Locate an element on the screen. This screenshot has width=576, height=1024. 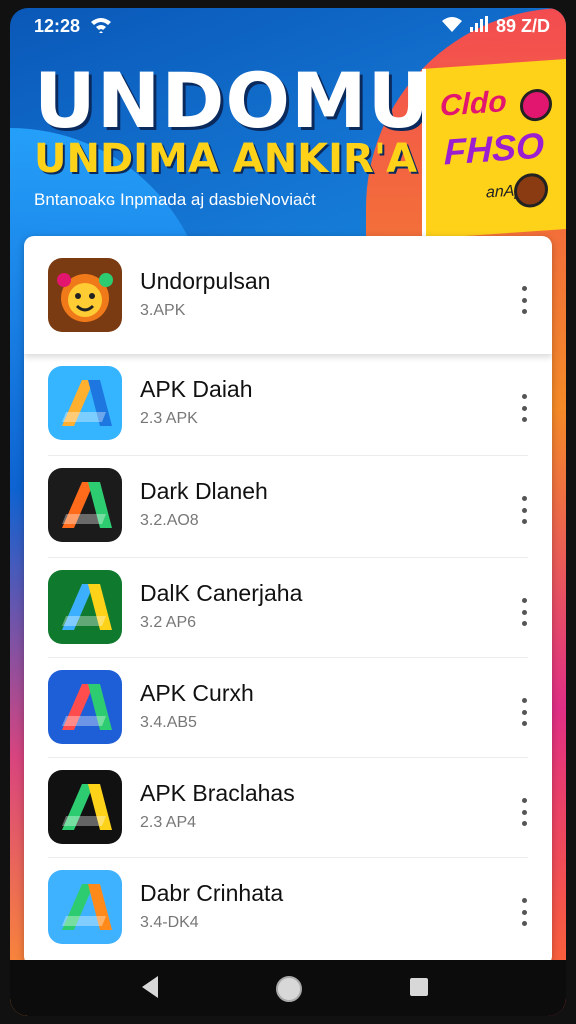
sticker-text: FHSO is located at coordinates (494, 148).